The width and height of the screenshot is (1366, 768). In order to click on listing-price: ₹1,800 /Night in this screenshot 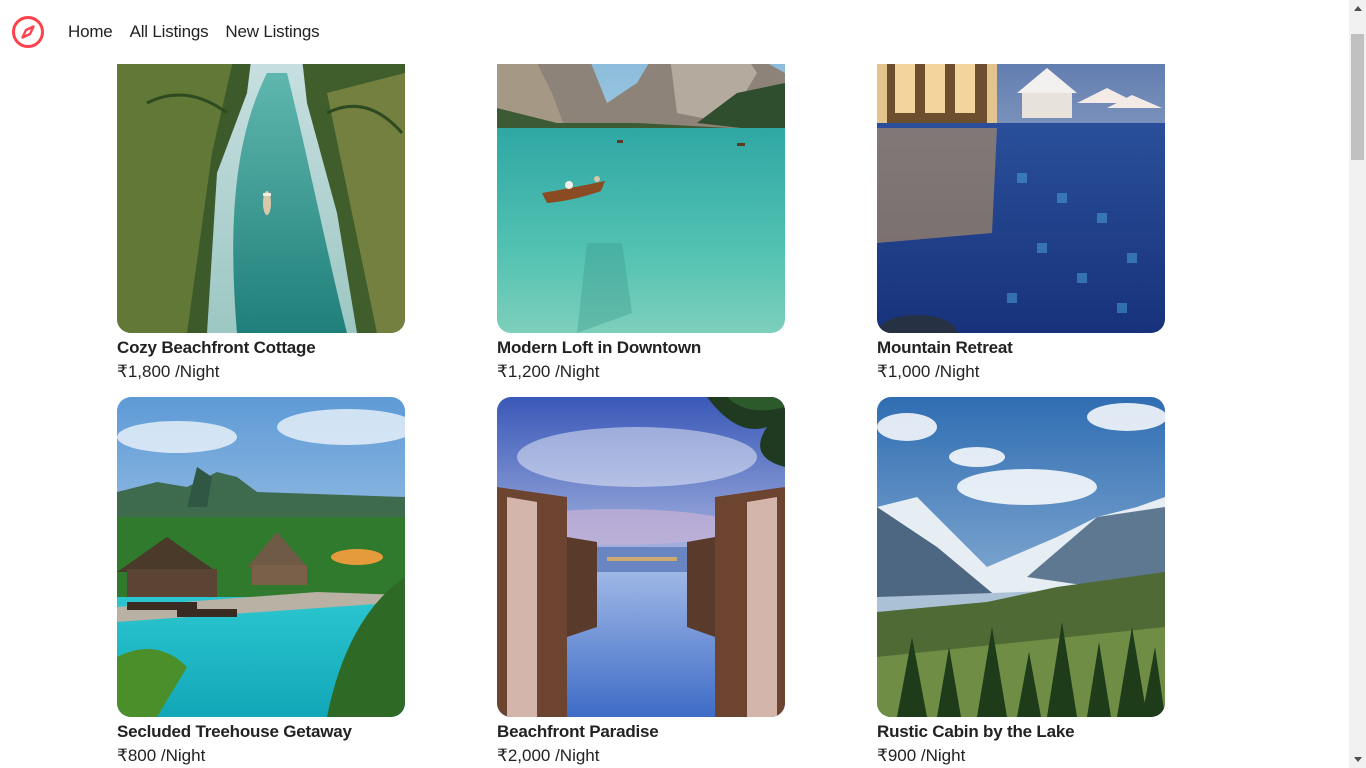, I will do `click(168, 371)`.